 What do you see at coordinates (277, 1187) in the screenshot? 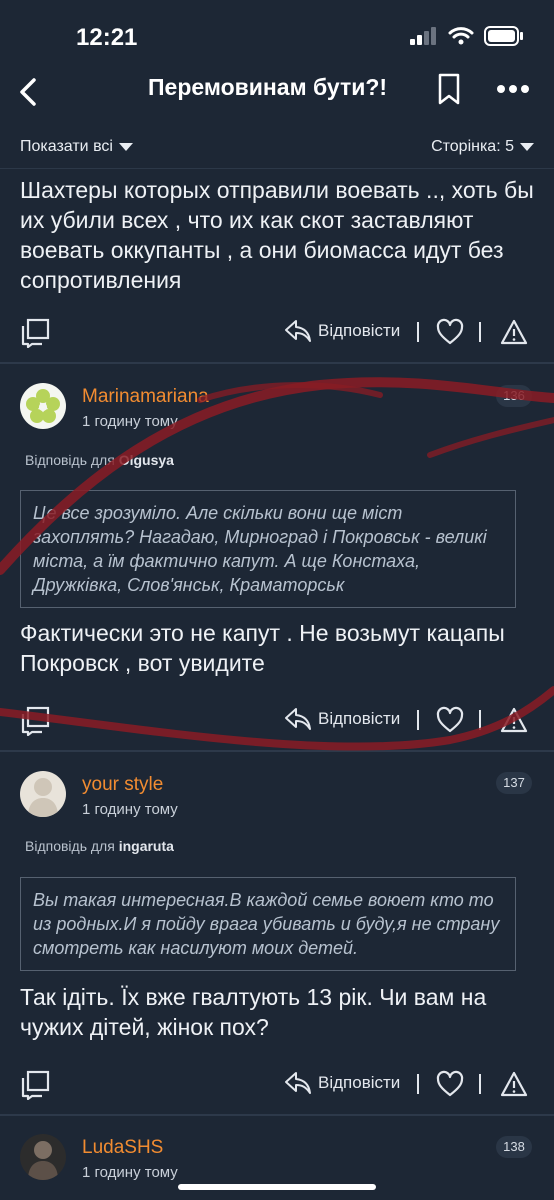
I see `home-indicator` at bounding box center [277, 1187].